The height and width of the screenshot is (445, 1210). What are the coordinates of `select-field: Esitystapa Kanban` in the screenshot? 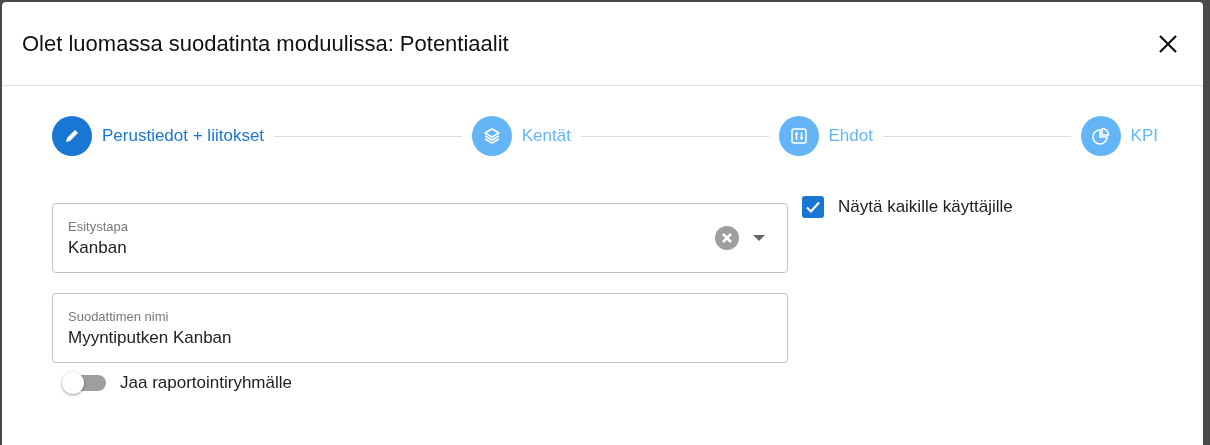 It's located at (420, 238).